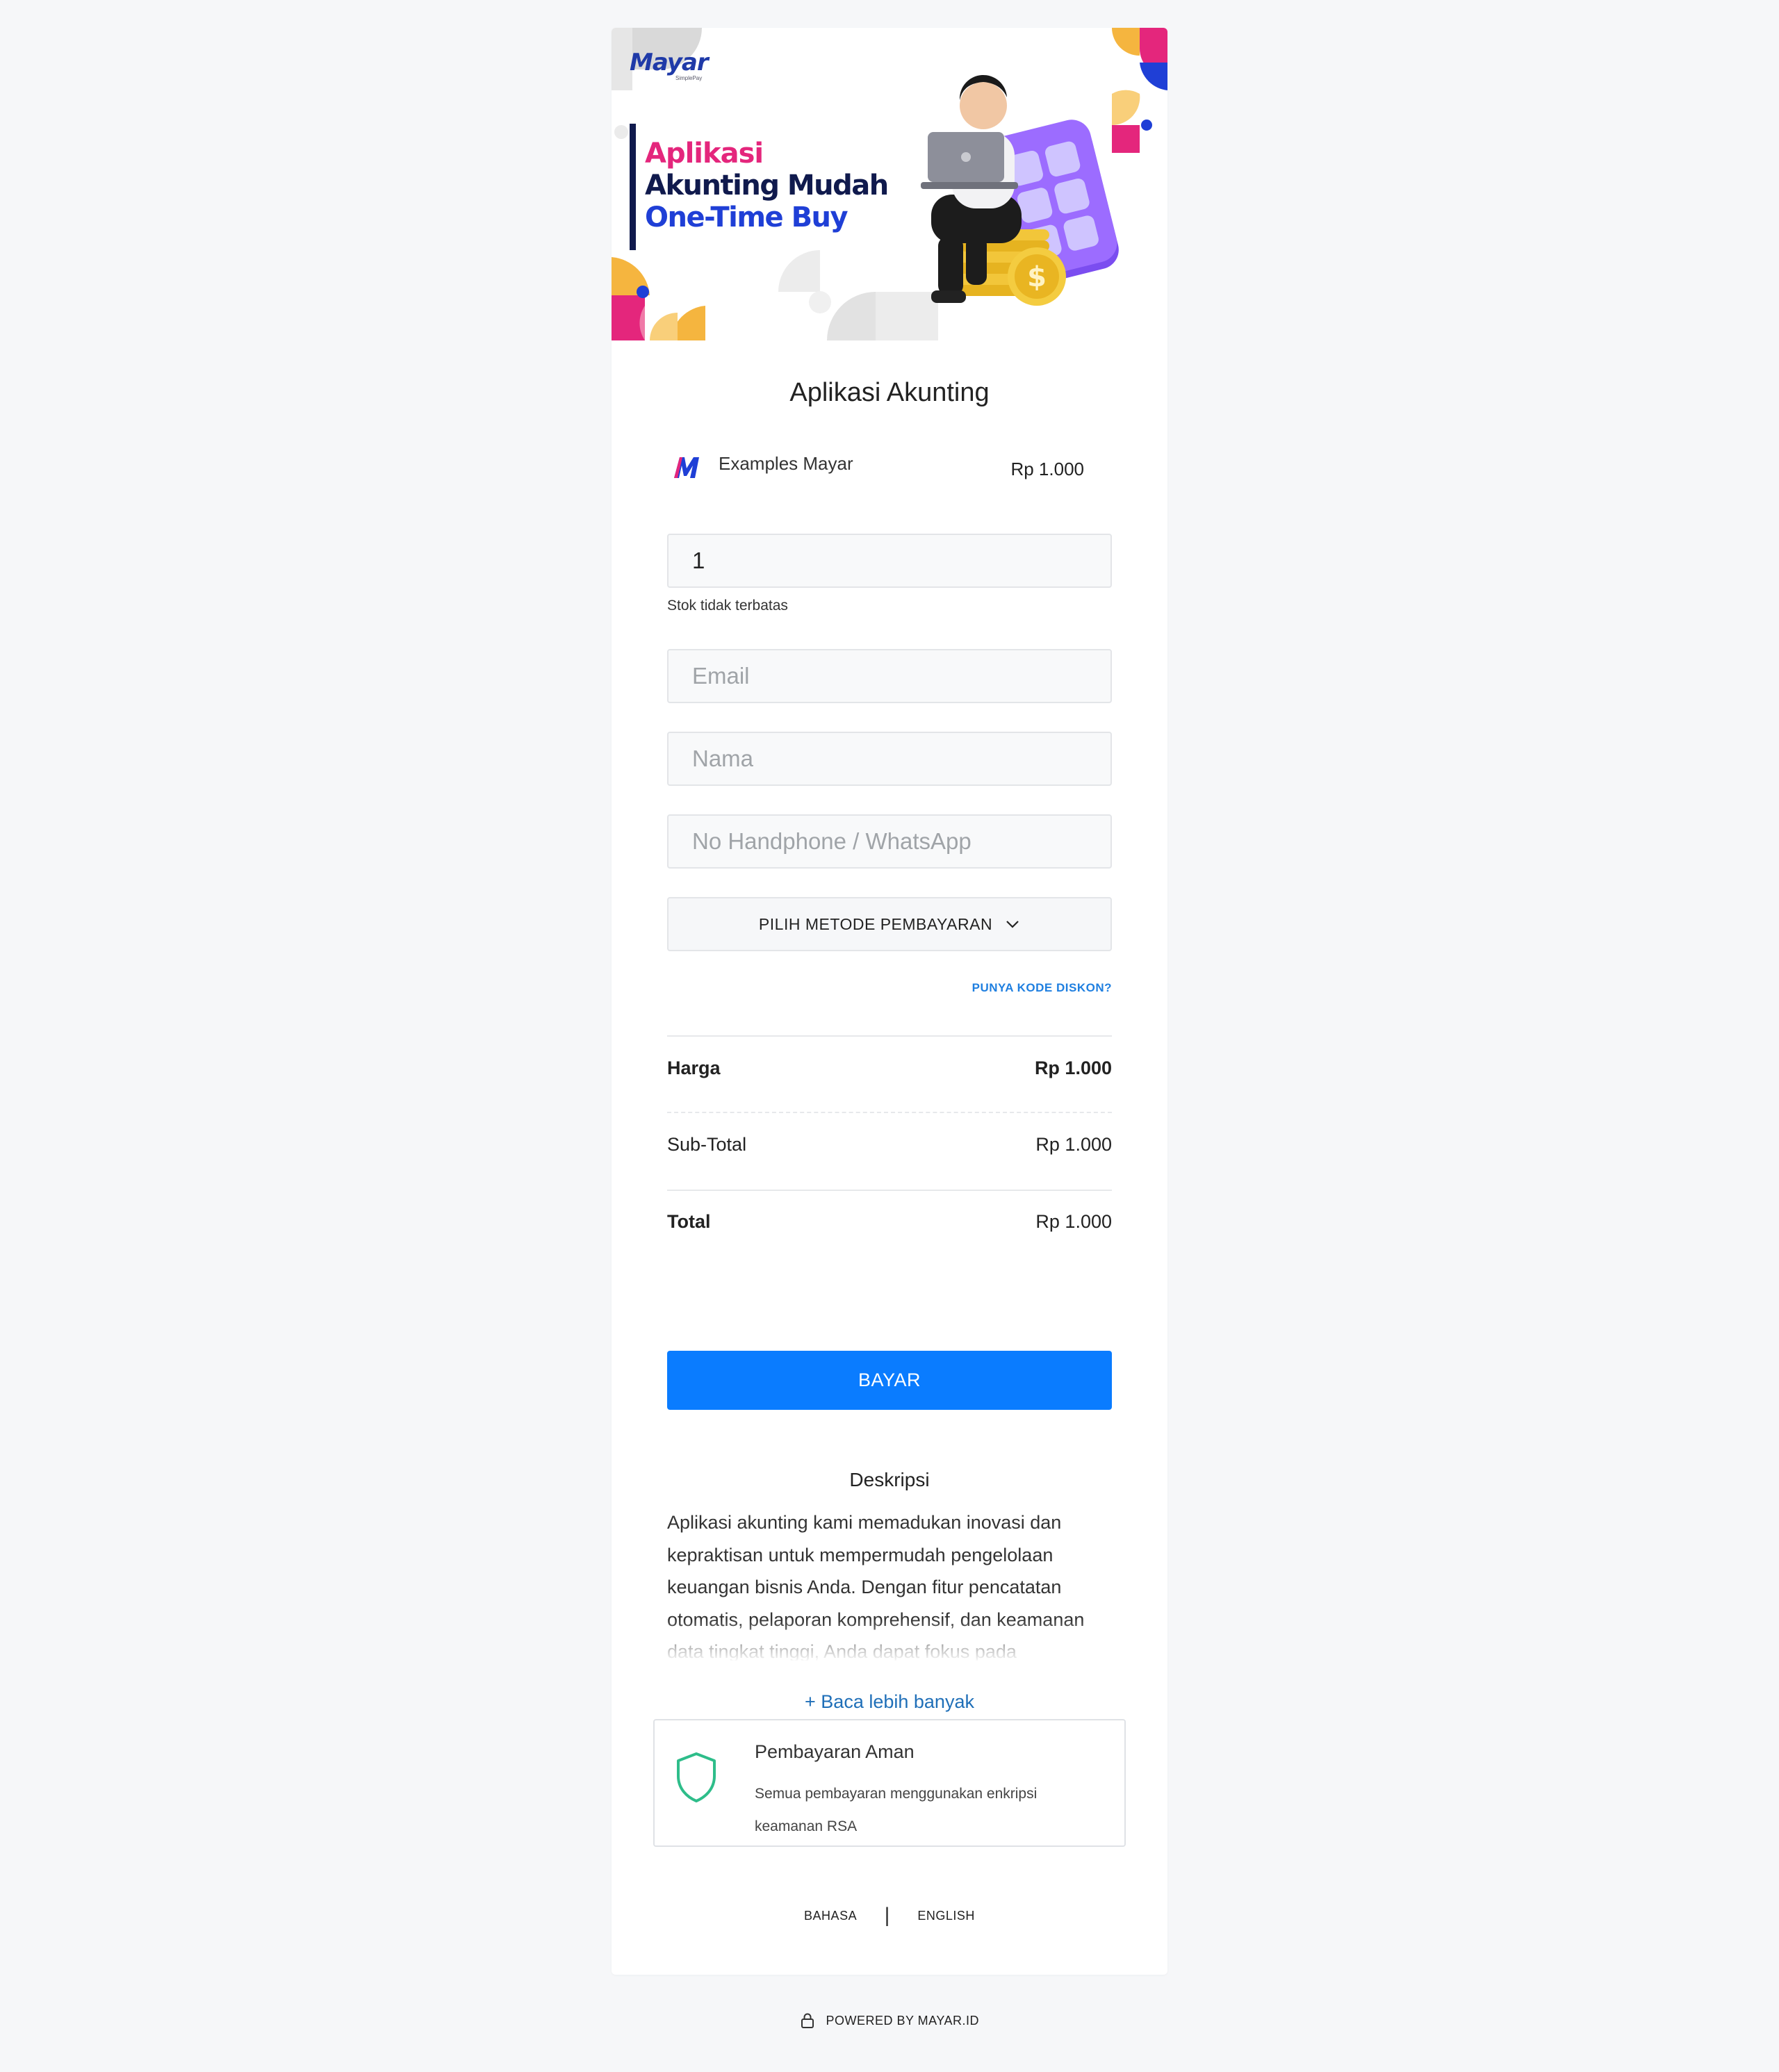 The height and width of the screenshot is (2072, 1779). I want to click on discount-code-link: PUNYA KODE DISKON?, so click(1042, 988).